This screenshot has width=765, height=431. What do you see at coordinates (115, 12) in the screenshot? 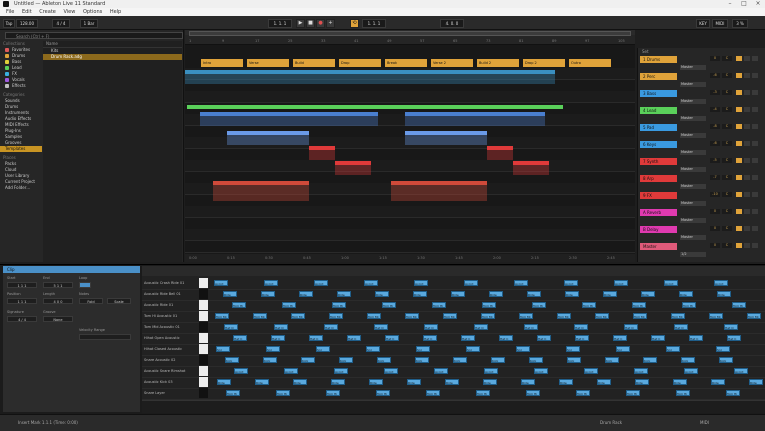
I see `menu-help: Help` at bounding box center [115, 12].